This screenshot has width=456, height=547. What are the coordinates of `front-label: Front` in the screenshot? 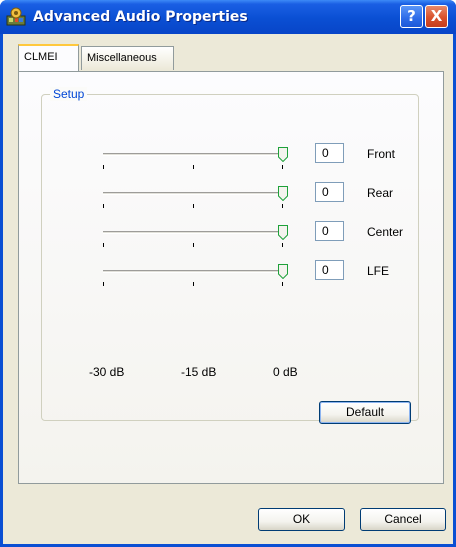 It's located at (381, 154).